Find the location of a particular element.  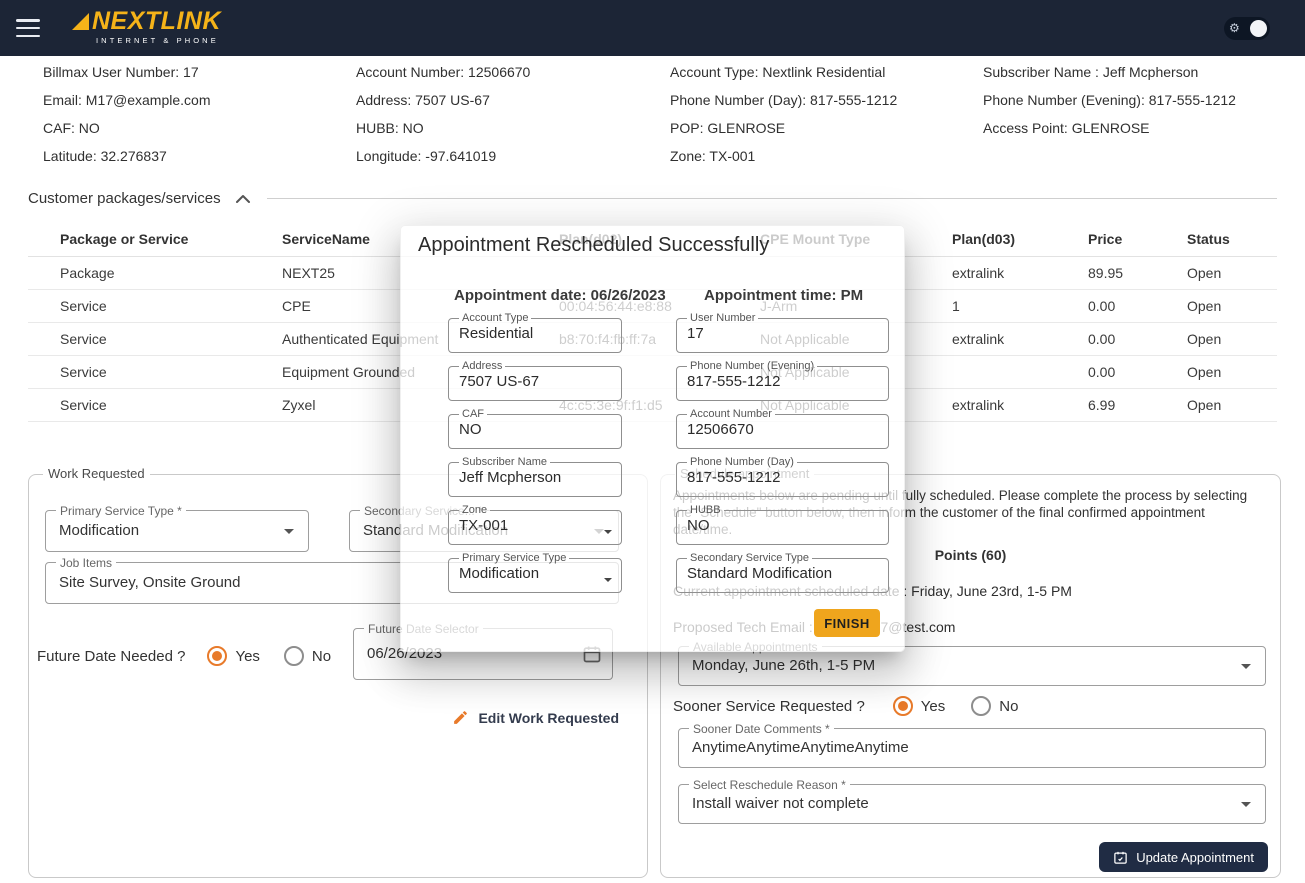

collapse-button is located at coordinates (243, 198).